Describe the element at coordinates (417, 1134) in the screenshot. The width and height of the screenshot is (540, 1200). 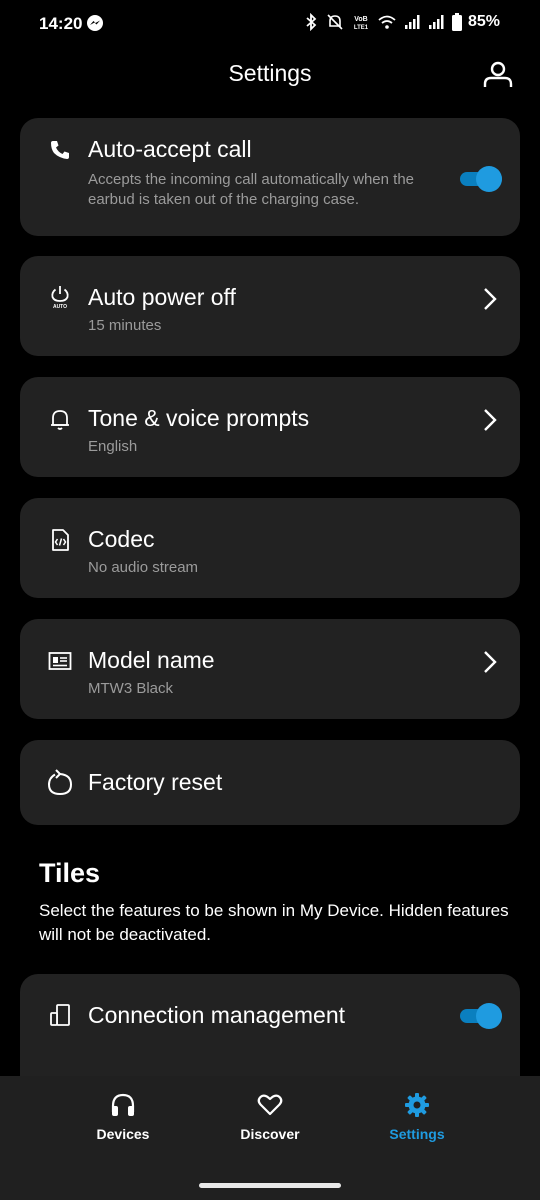
I see `nav-label: Settings` at that location.